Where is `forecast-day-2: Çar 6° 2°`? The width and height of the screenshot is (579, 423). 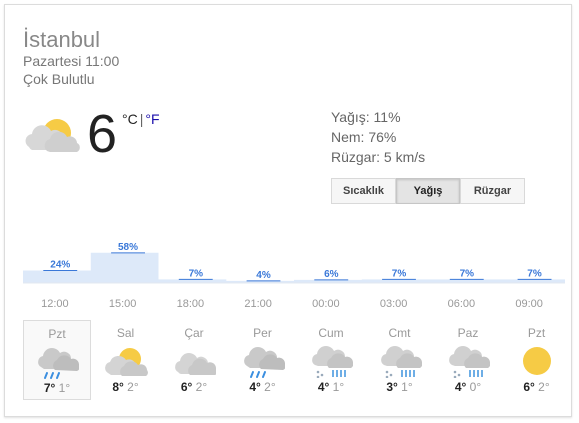
forecast-day-2: Çar 6° 2° is located at coordinates (194, 360).